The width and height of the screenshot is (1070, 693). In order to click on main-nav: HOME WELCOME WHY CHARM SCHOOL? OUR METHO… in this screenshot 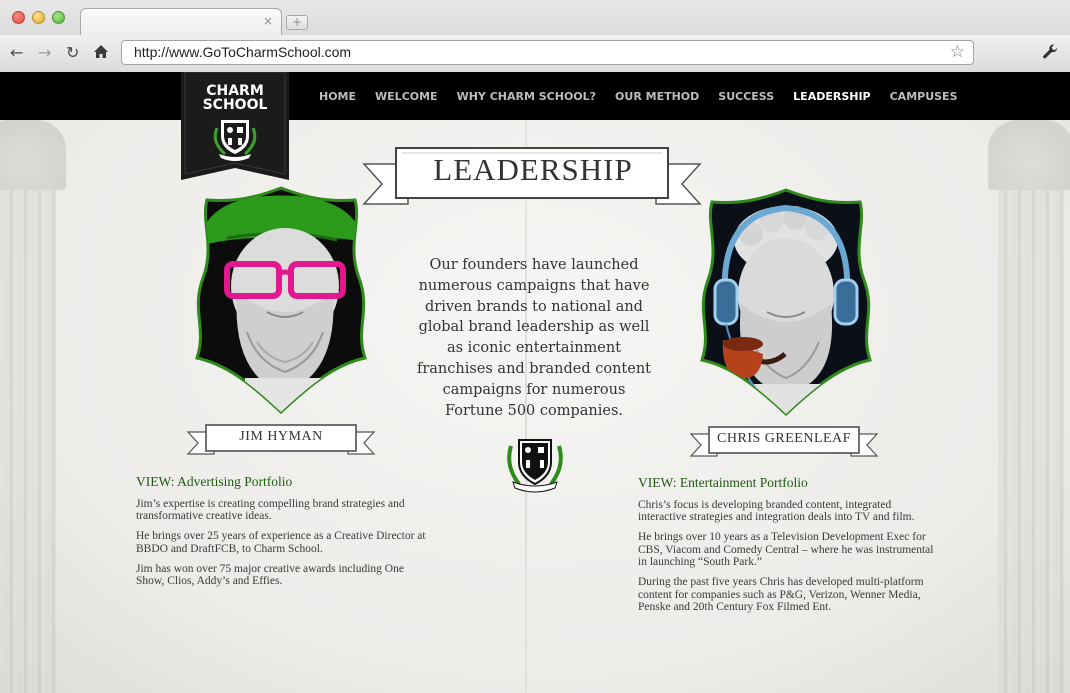, I will do `click(638, 96)`.